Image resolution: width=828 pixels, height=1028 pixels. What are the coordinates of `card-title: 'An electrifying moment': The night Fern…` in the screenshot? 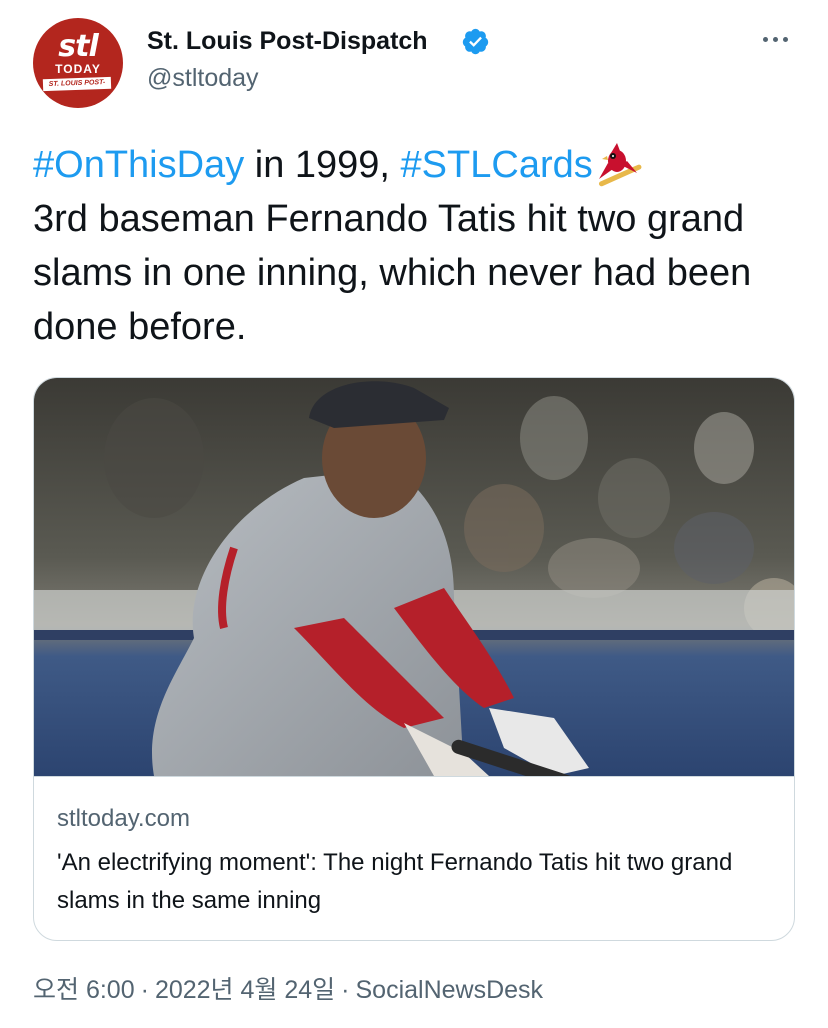 It's located at (395, 881).